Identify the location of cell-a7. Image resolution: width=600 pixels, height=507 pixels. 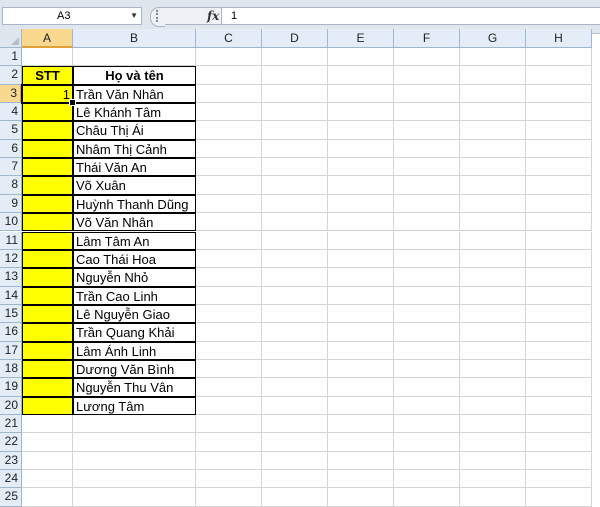
(47, 167).